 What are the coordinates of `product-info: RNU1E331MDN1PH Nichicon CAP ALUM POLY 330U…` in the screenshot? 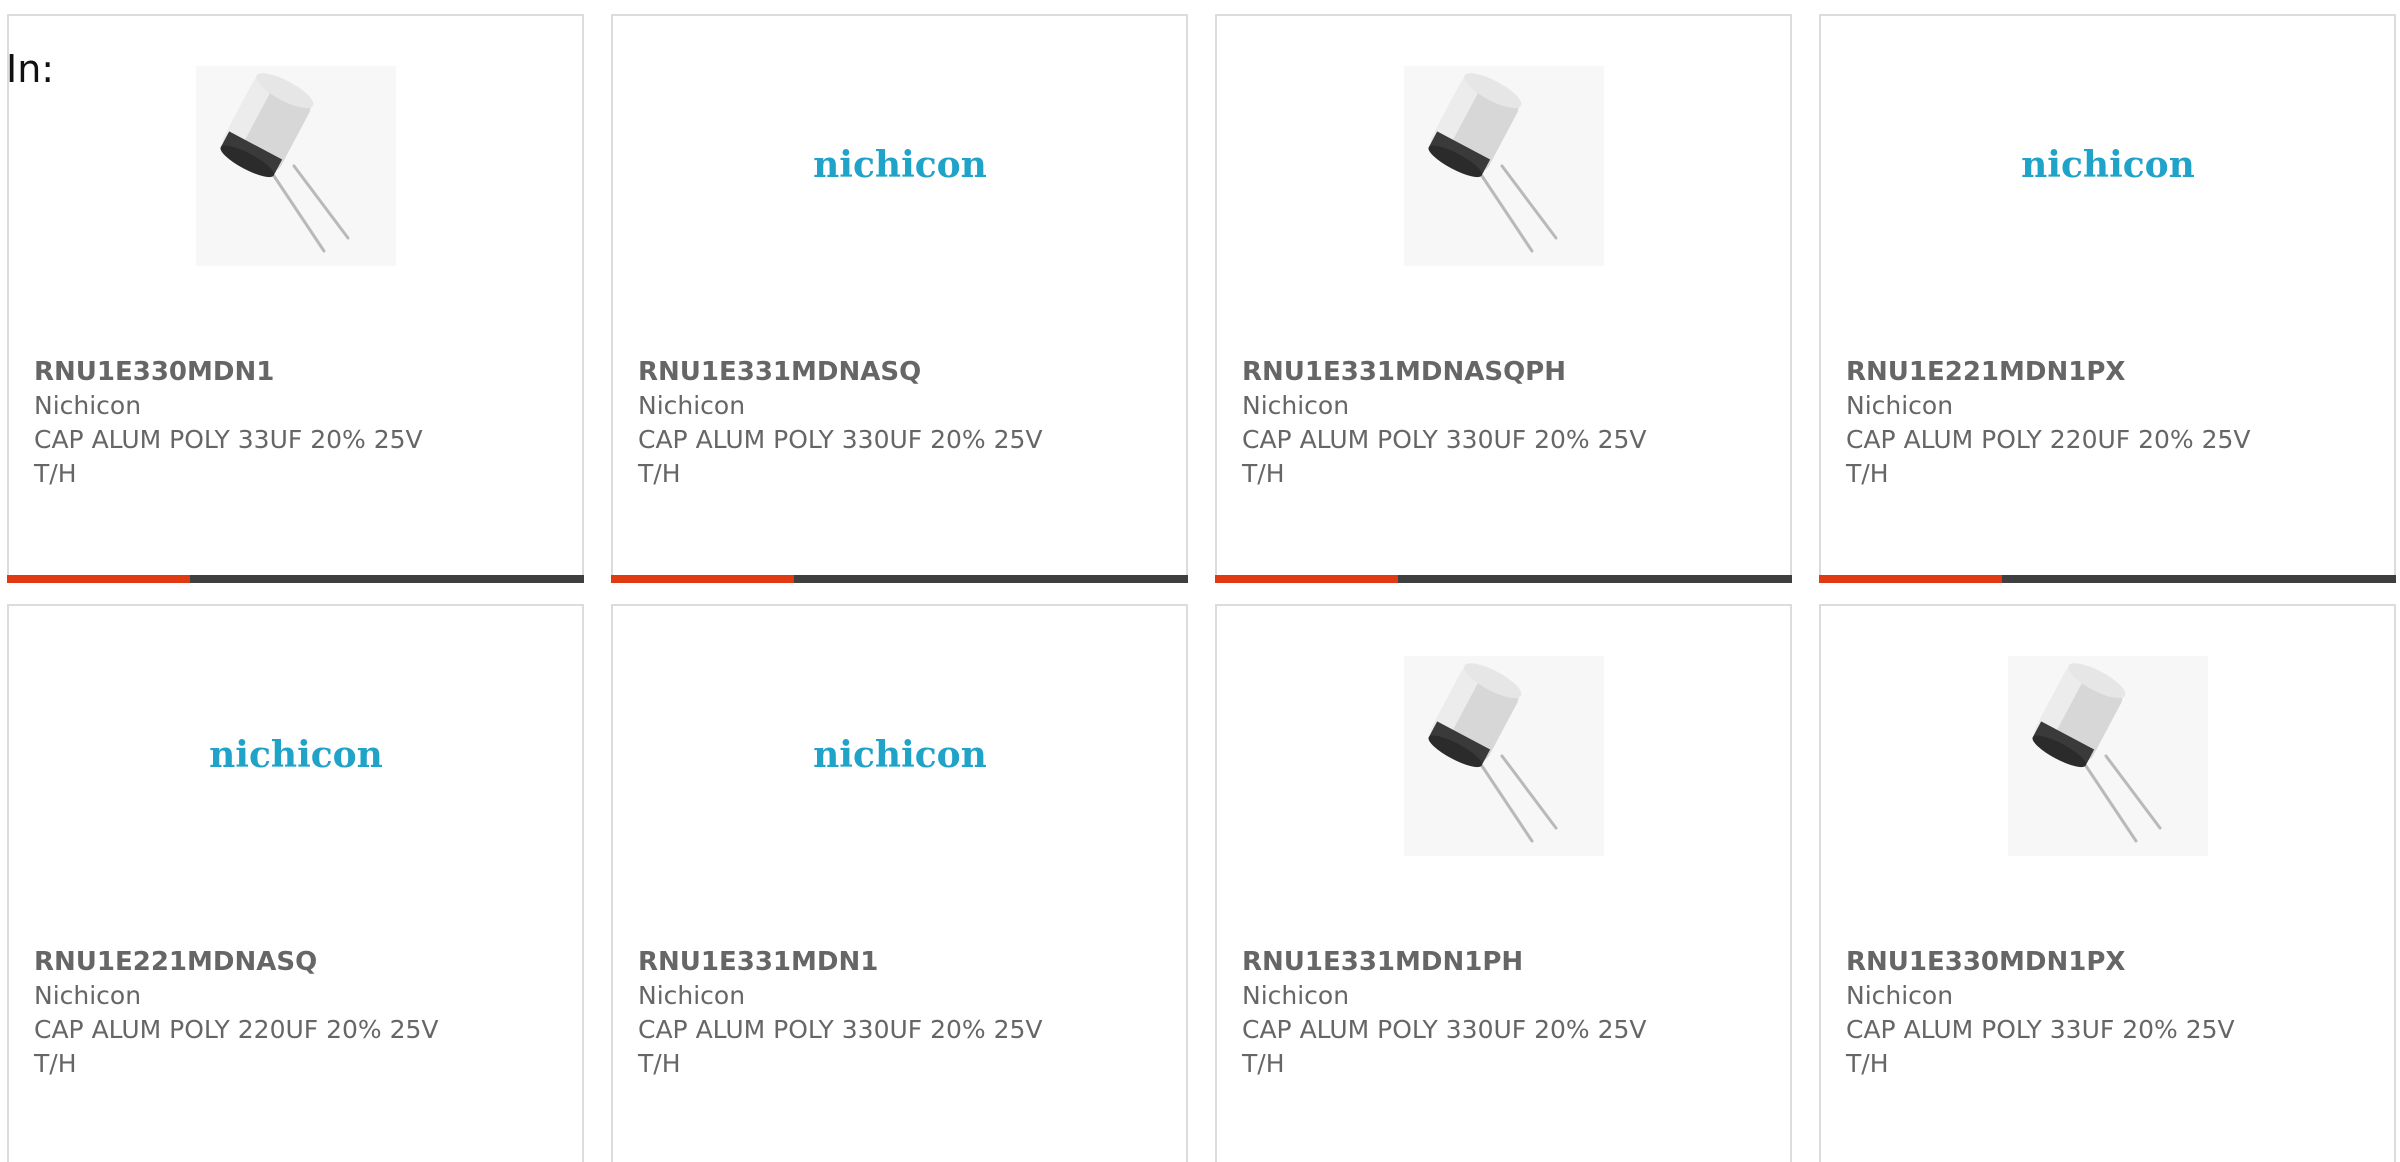 It's located at (1503, 1013).